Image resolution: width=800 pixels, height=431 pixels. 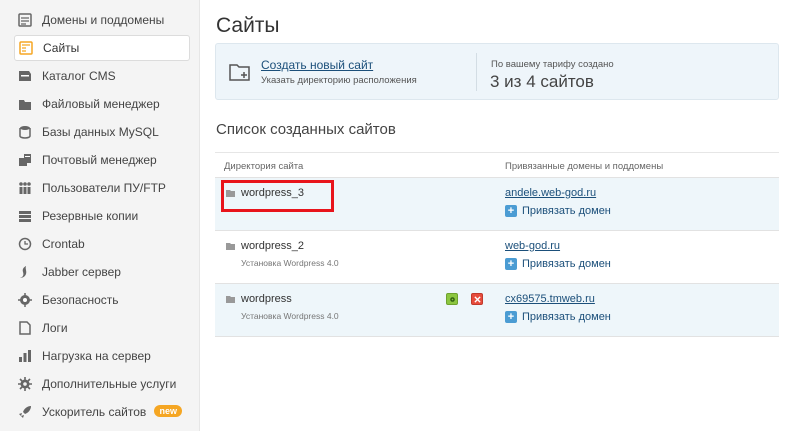 What do you see at coordinates (542, 81) in the screenshot?
I see `quota-value: 3 из 4 сайтов` at bounding box center [542, 81].